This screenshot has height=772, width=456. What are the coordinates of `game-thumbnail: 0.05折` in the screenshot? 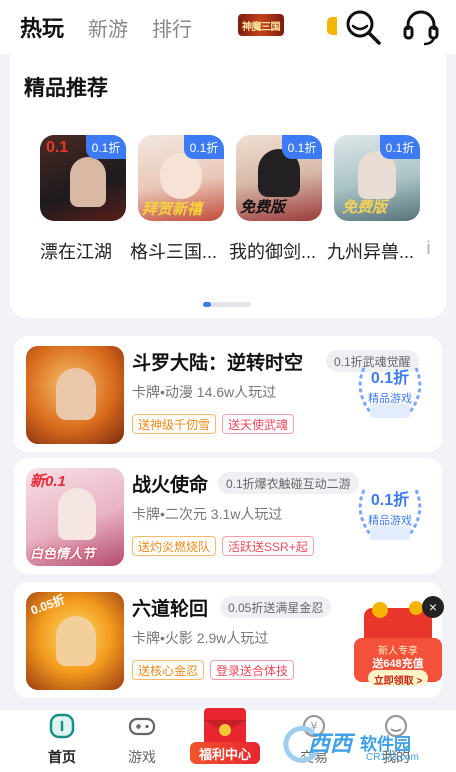 It's located at (75, 641).